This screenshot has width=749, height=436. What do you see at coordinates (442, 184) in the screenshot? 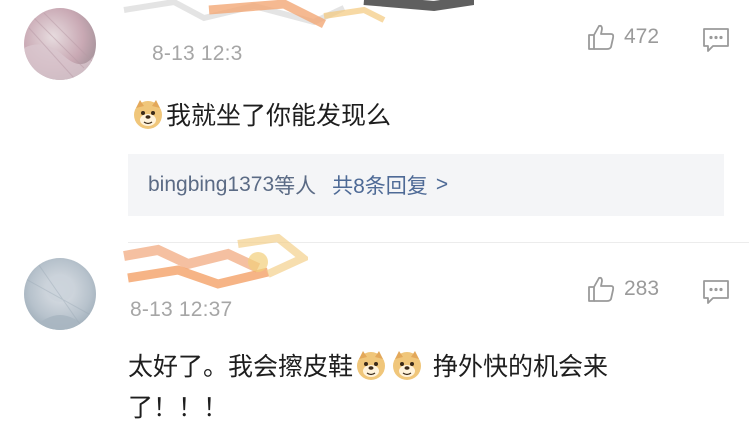
I see `chevron-right-icon: >` at bounding box center [442, 184].